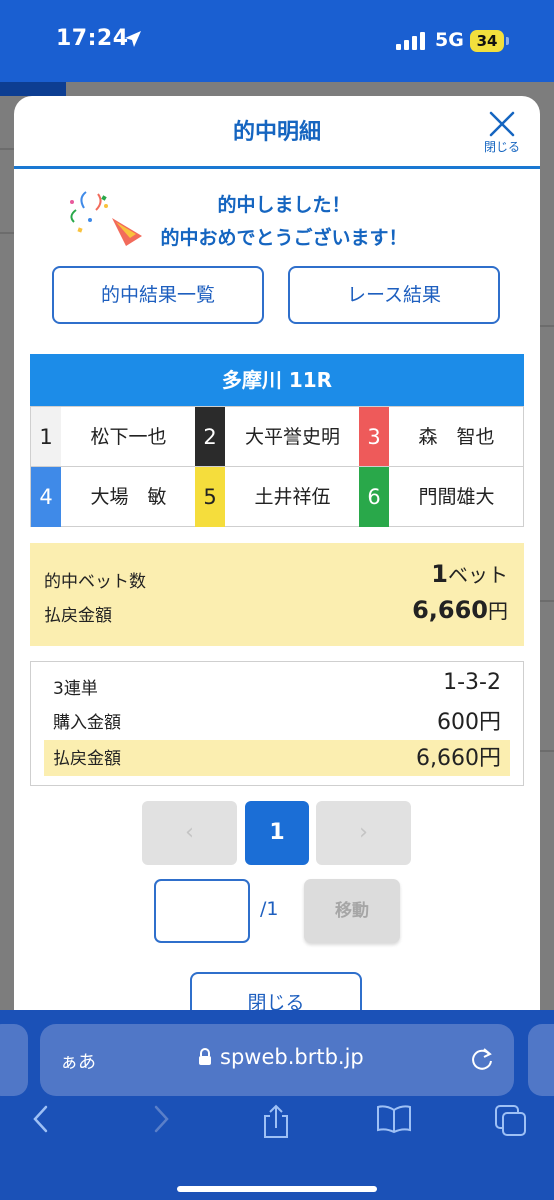  I want to click on hit-bets-value: 1ベット, so click(469, 573).